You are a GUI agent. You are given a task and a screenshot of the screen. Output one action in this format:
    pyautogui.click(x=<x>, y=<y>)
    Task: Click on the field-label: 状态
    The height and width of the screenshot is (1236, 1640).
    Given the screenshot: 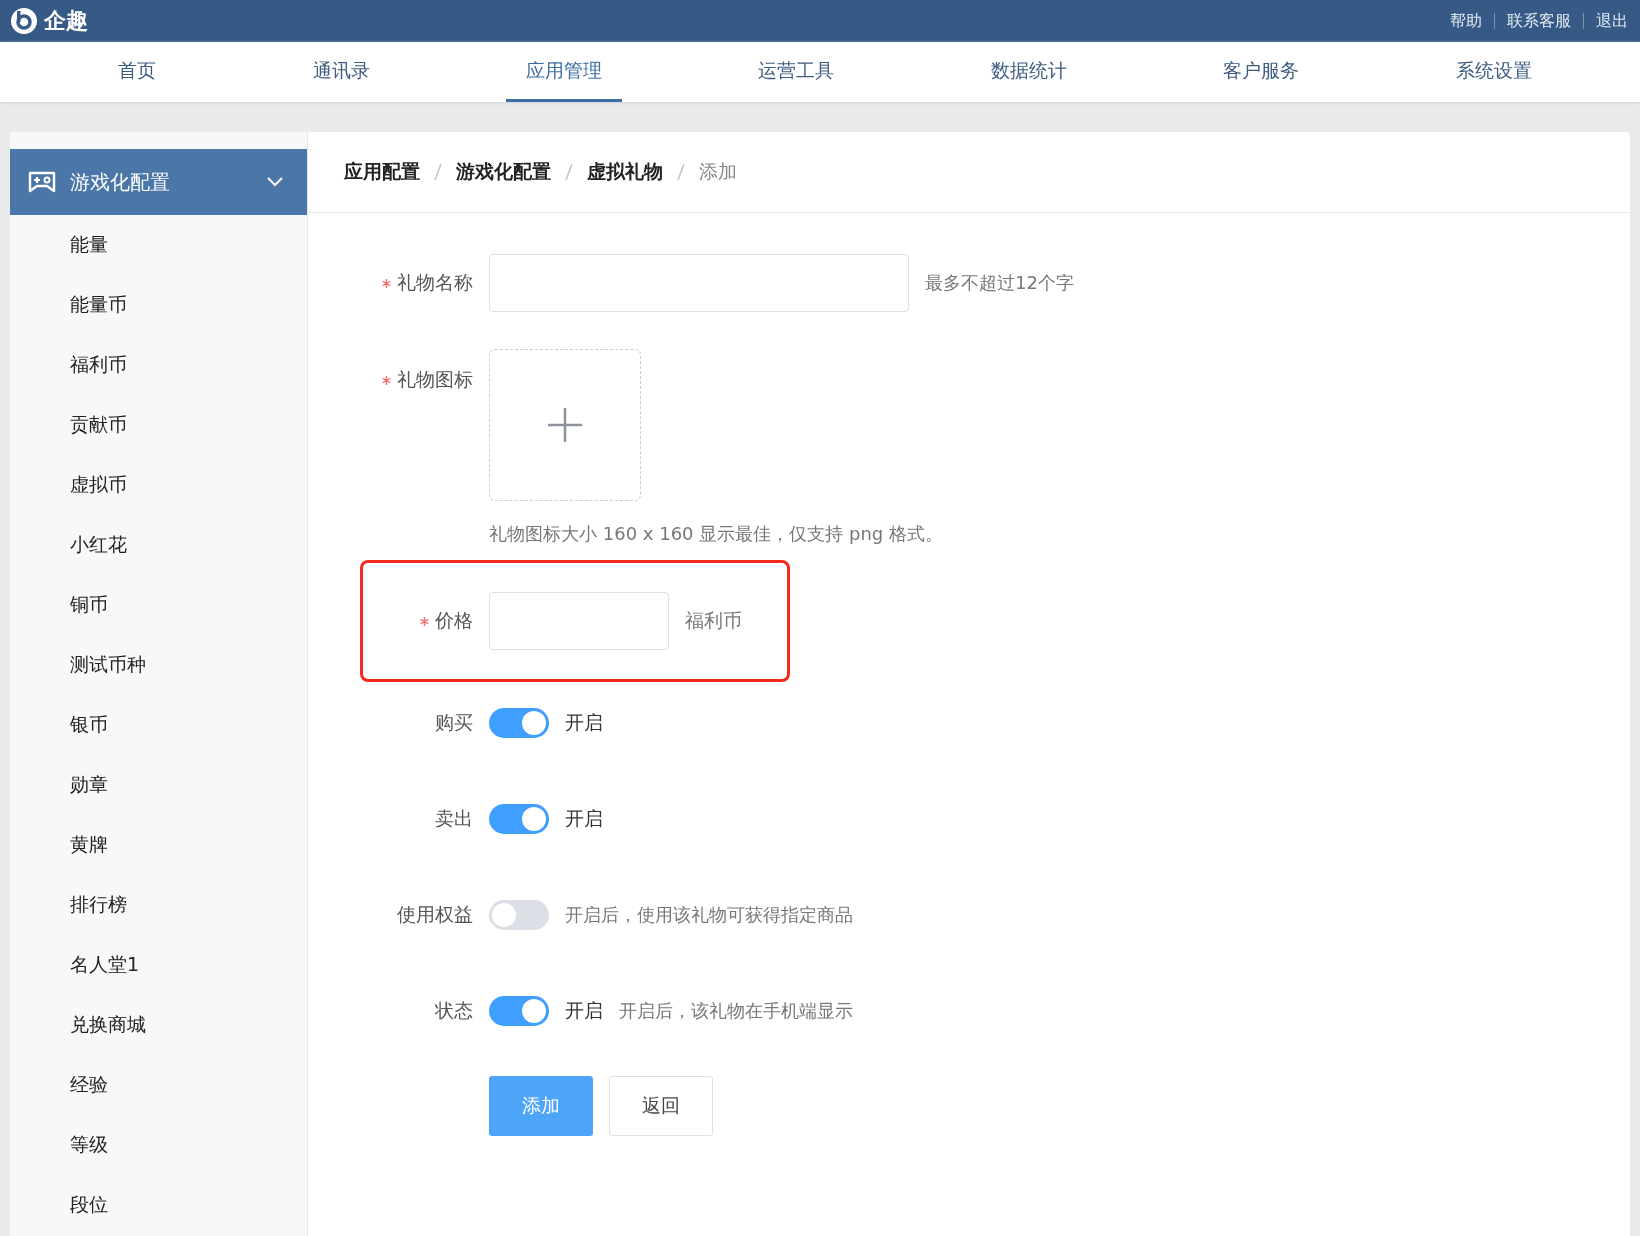 What is the action you would take?
    pyautogui.click(x=454, y=1010)
    